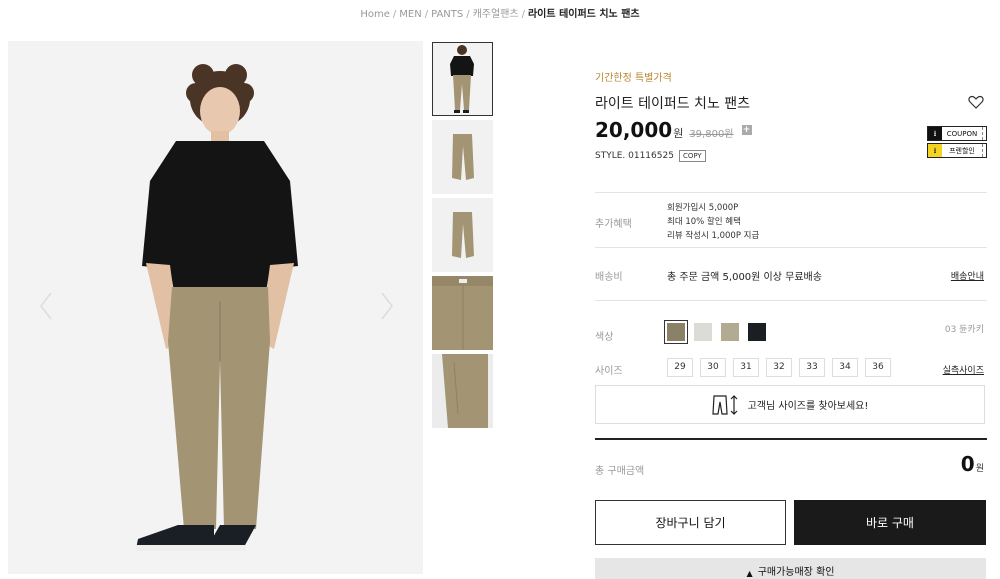  Describe the element at coordinates (690, 522) in the screenshot. I see `add-to-cart-button: 장바구니 담기` at that location.